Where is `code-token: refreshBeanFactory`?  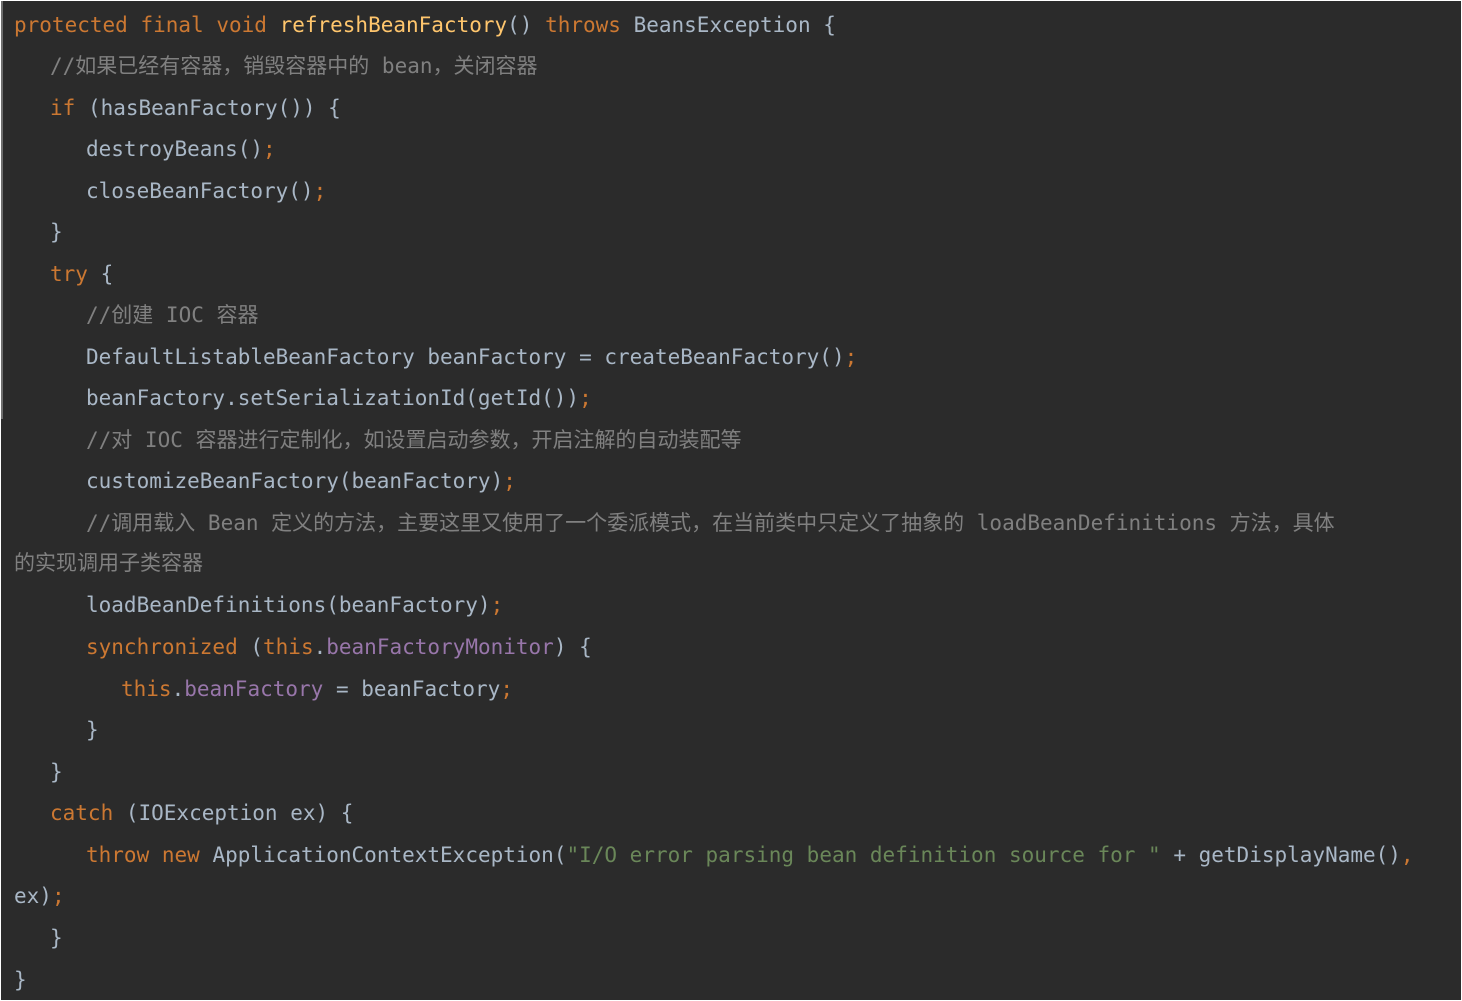
code-token: refreshBeanFactory is located at coordinates (393, 25).